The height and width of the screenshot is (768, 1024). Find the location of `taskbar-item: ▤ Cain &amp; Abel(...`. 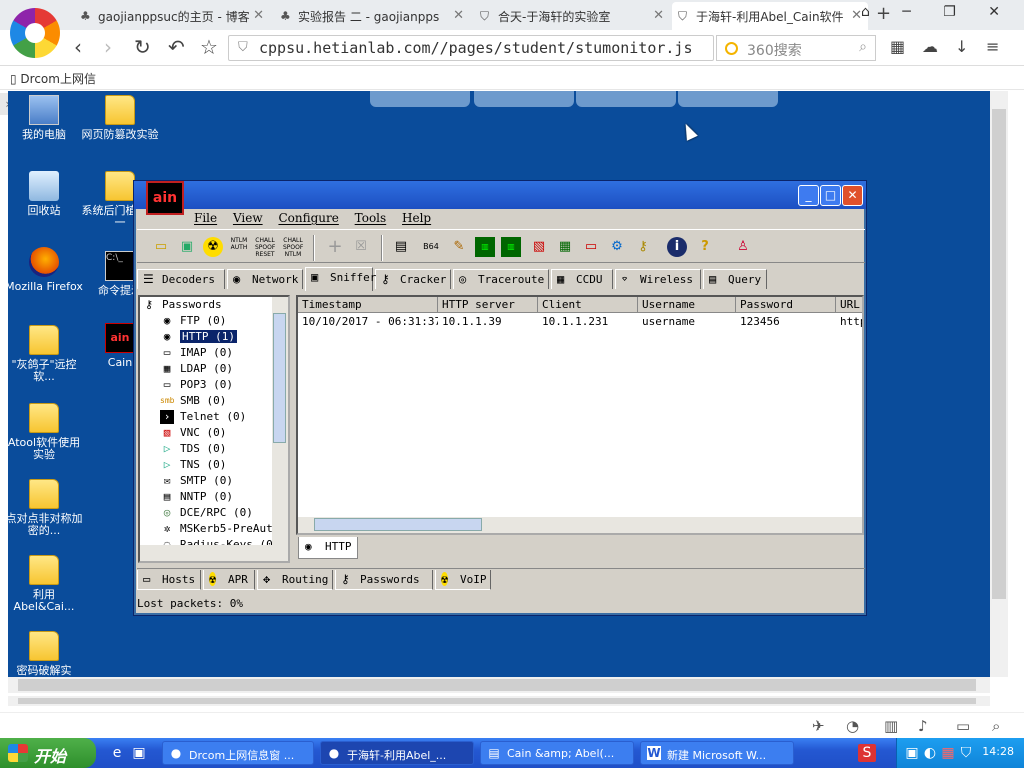

taskbar-item: ▤ Cain &amp; Abel(... is located at coordinates (557, 753).